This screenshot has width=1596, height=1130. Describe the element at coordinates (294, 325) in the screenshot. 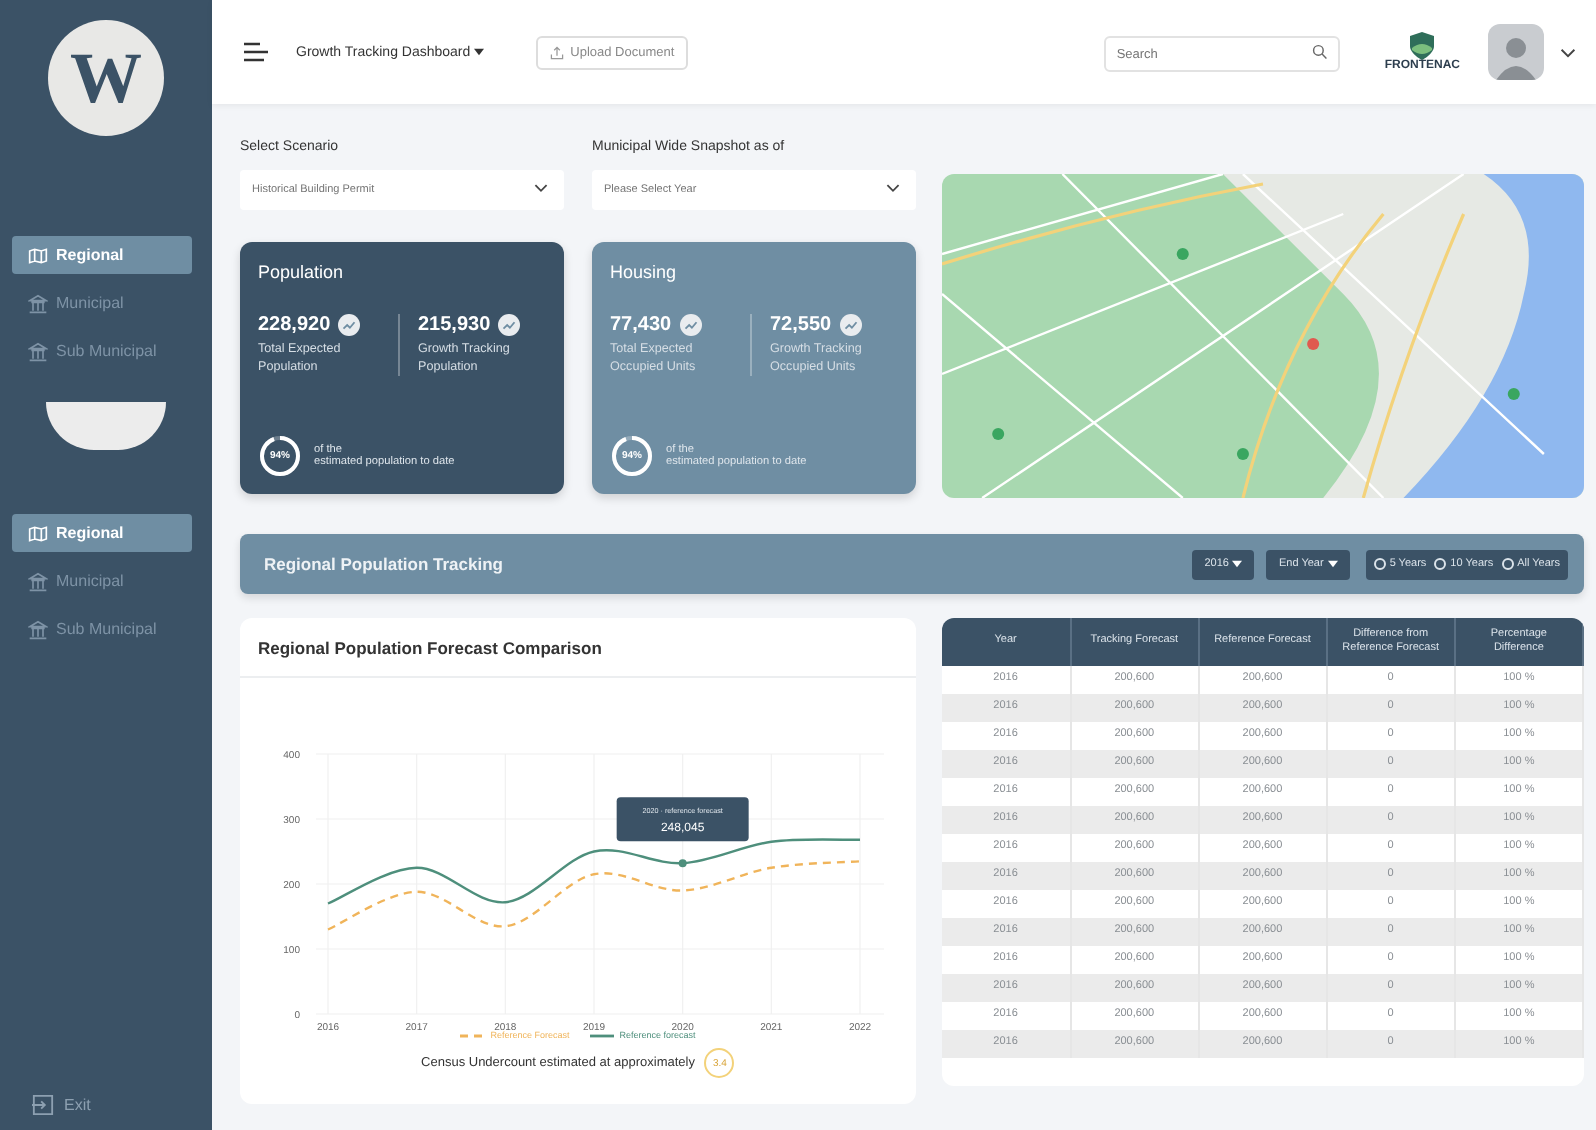

I see `stat-value: 228,920` at that location.